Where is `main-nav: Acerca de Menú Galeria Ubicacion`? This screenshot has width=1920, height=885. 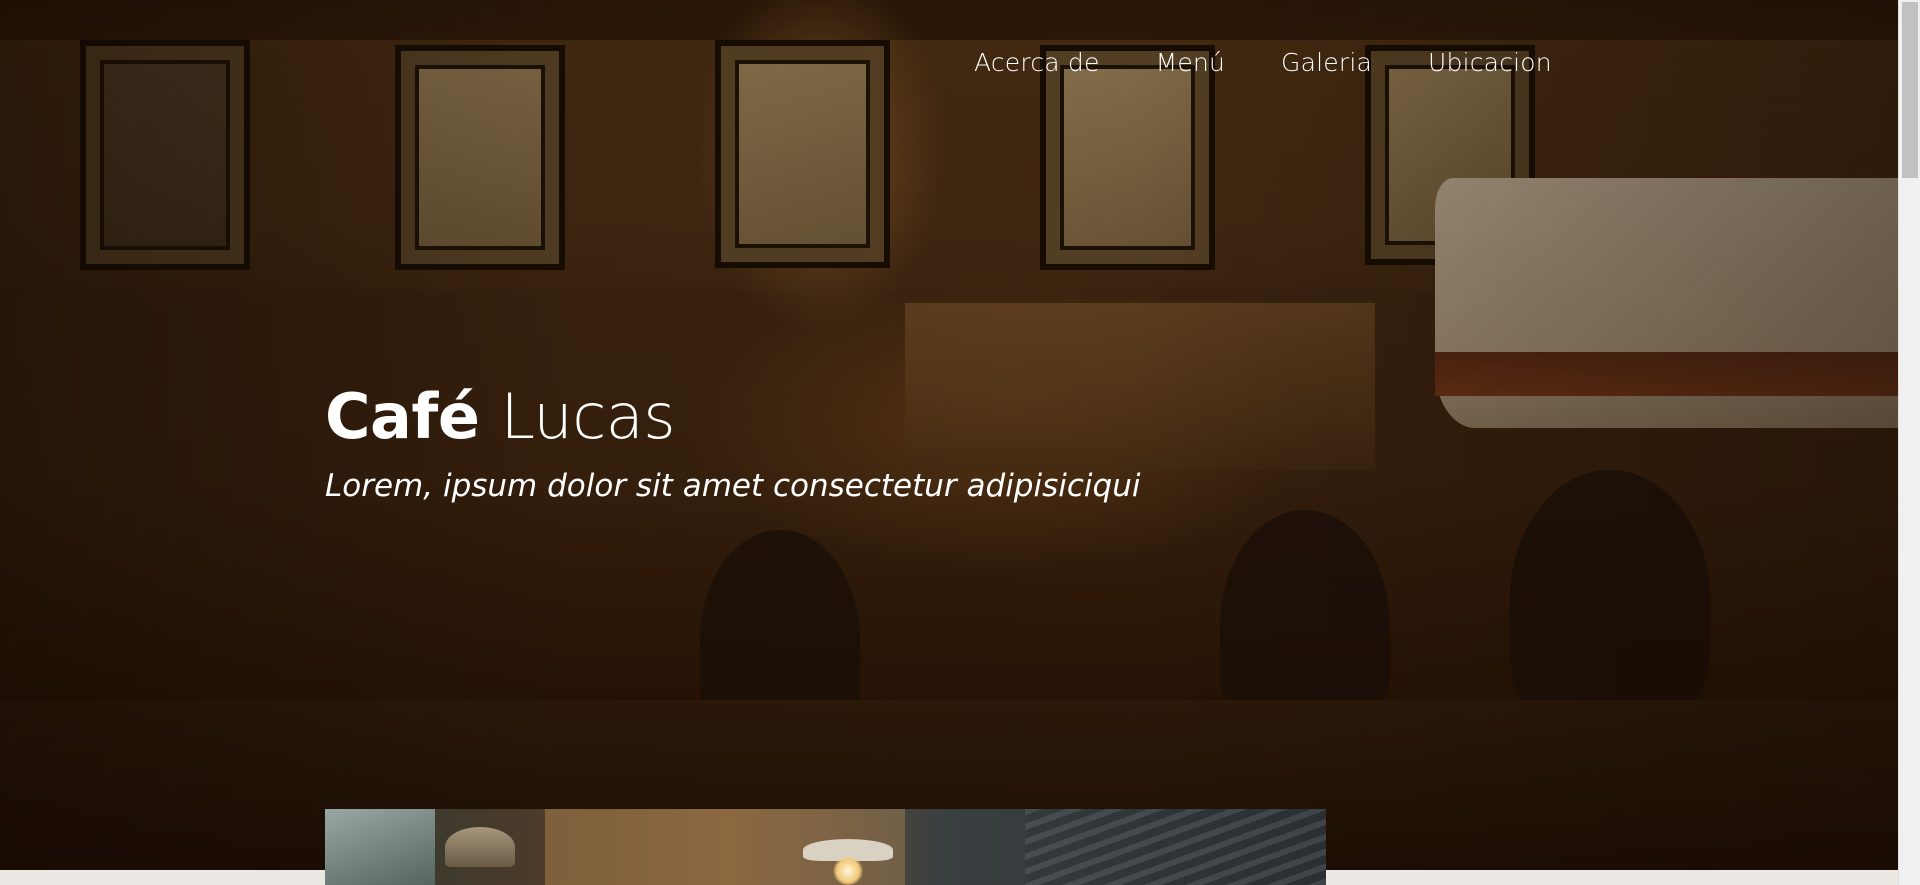
main-nav: Acerca de Menú Galeria Ubicacion is located at coordinates (1291, 63).